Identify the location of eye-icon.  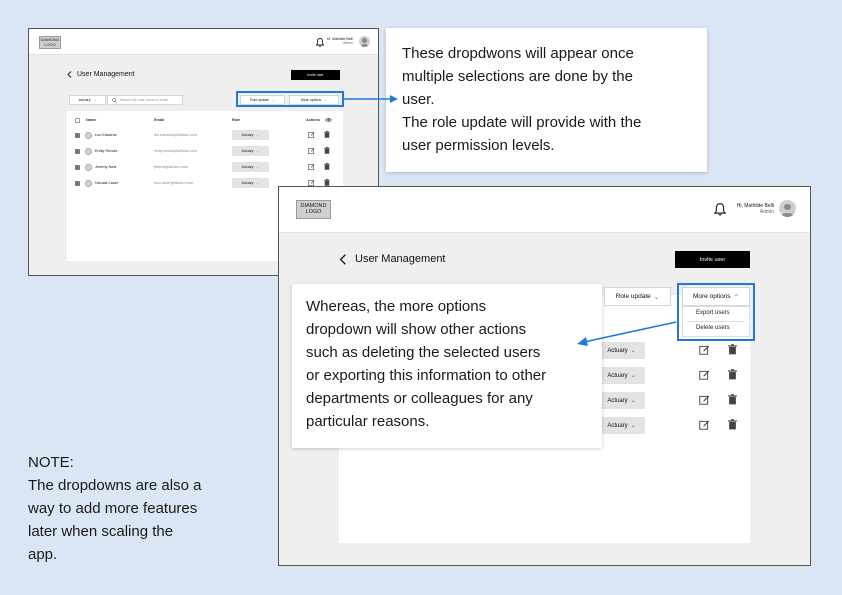
(328, 120).